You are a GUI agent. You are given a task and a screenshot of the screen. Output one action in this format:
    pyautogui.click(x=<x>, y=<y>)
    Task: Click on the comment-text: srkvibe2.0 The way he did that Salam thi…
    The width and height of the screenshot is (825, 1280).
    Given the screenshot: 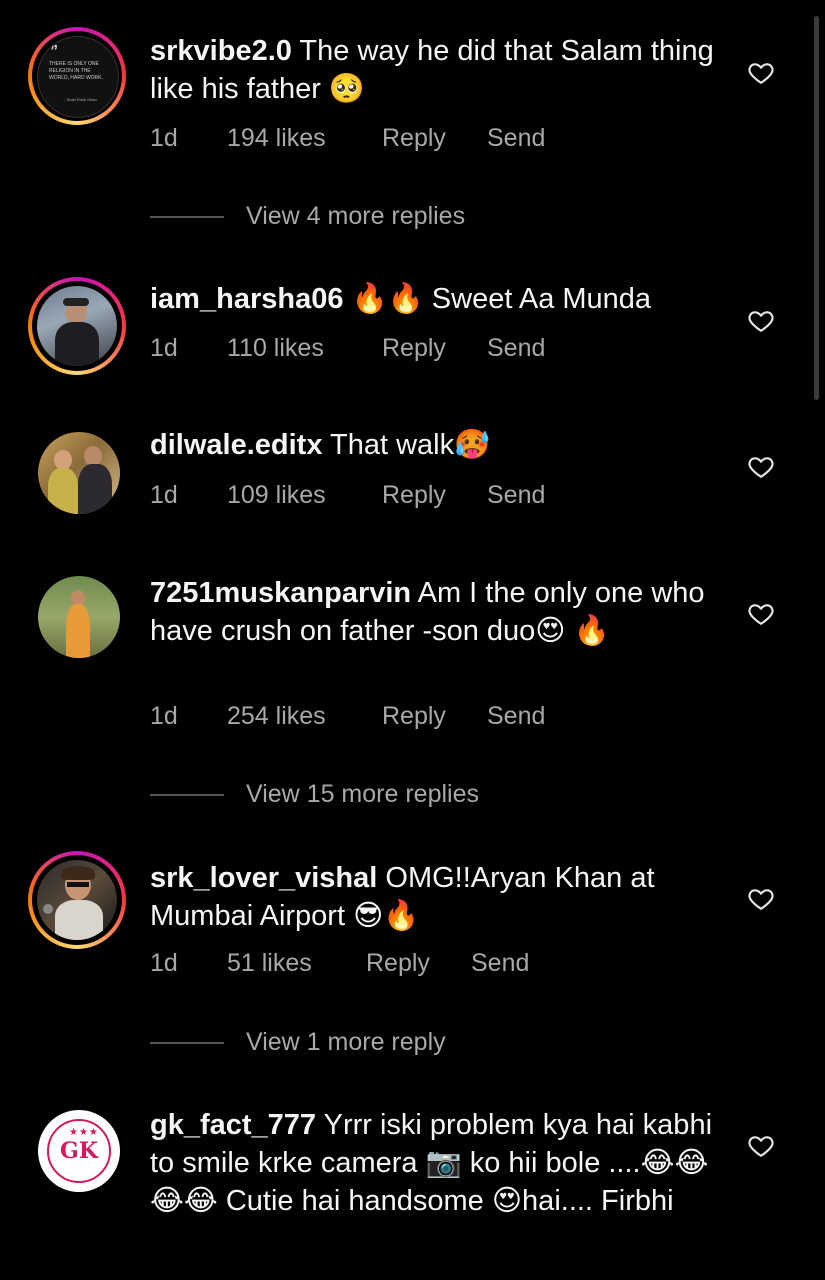 What is the action you would take?
    pyautogui.click(x=435, y=70)
    